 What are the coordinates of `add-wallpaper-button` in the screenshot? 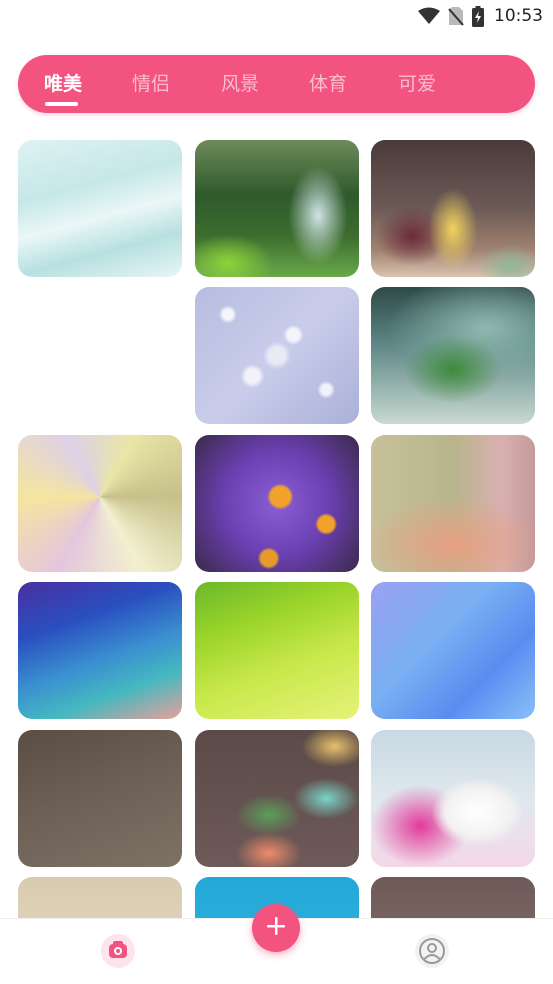 It's located at (276, 928).